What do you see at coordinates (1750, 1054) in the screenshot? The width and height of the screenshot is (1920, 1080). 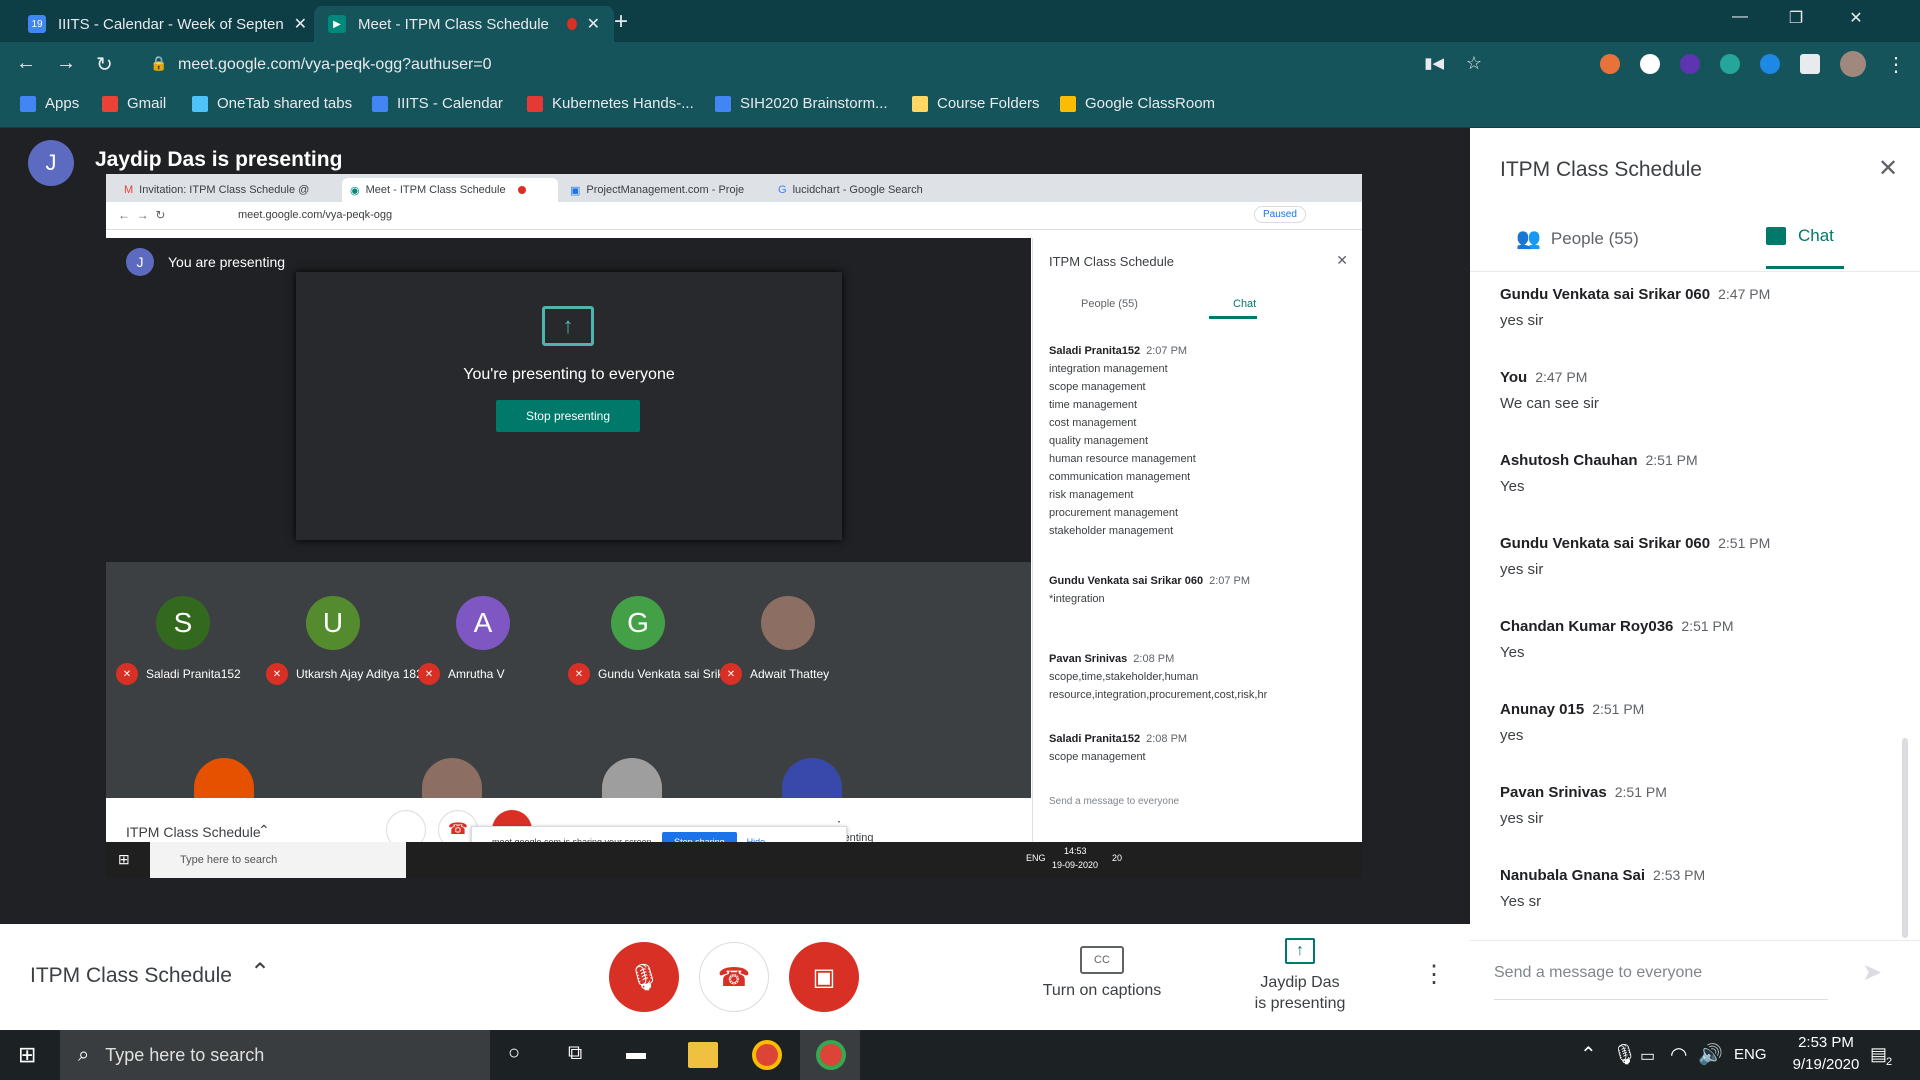 I see `language-indicator: ENG` at bounding box center [1750, 1054].